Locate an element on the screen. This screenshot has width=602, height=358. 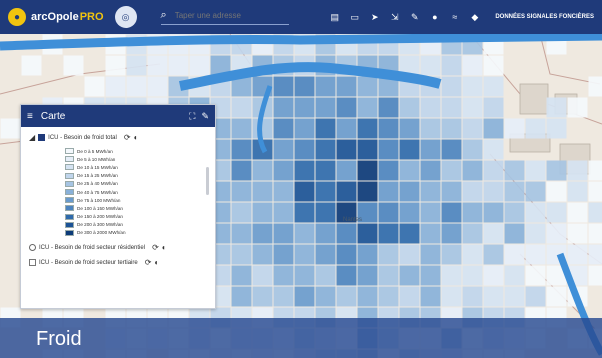
settings-icon: ◆ is located at coordinates (474, 17).